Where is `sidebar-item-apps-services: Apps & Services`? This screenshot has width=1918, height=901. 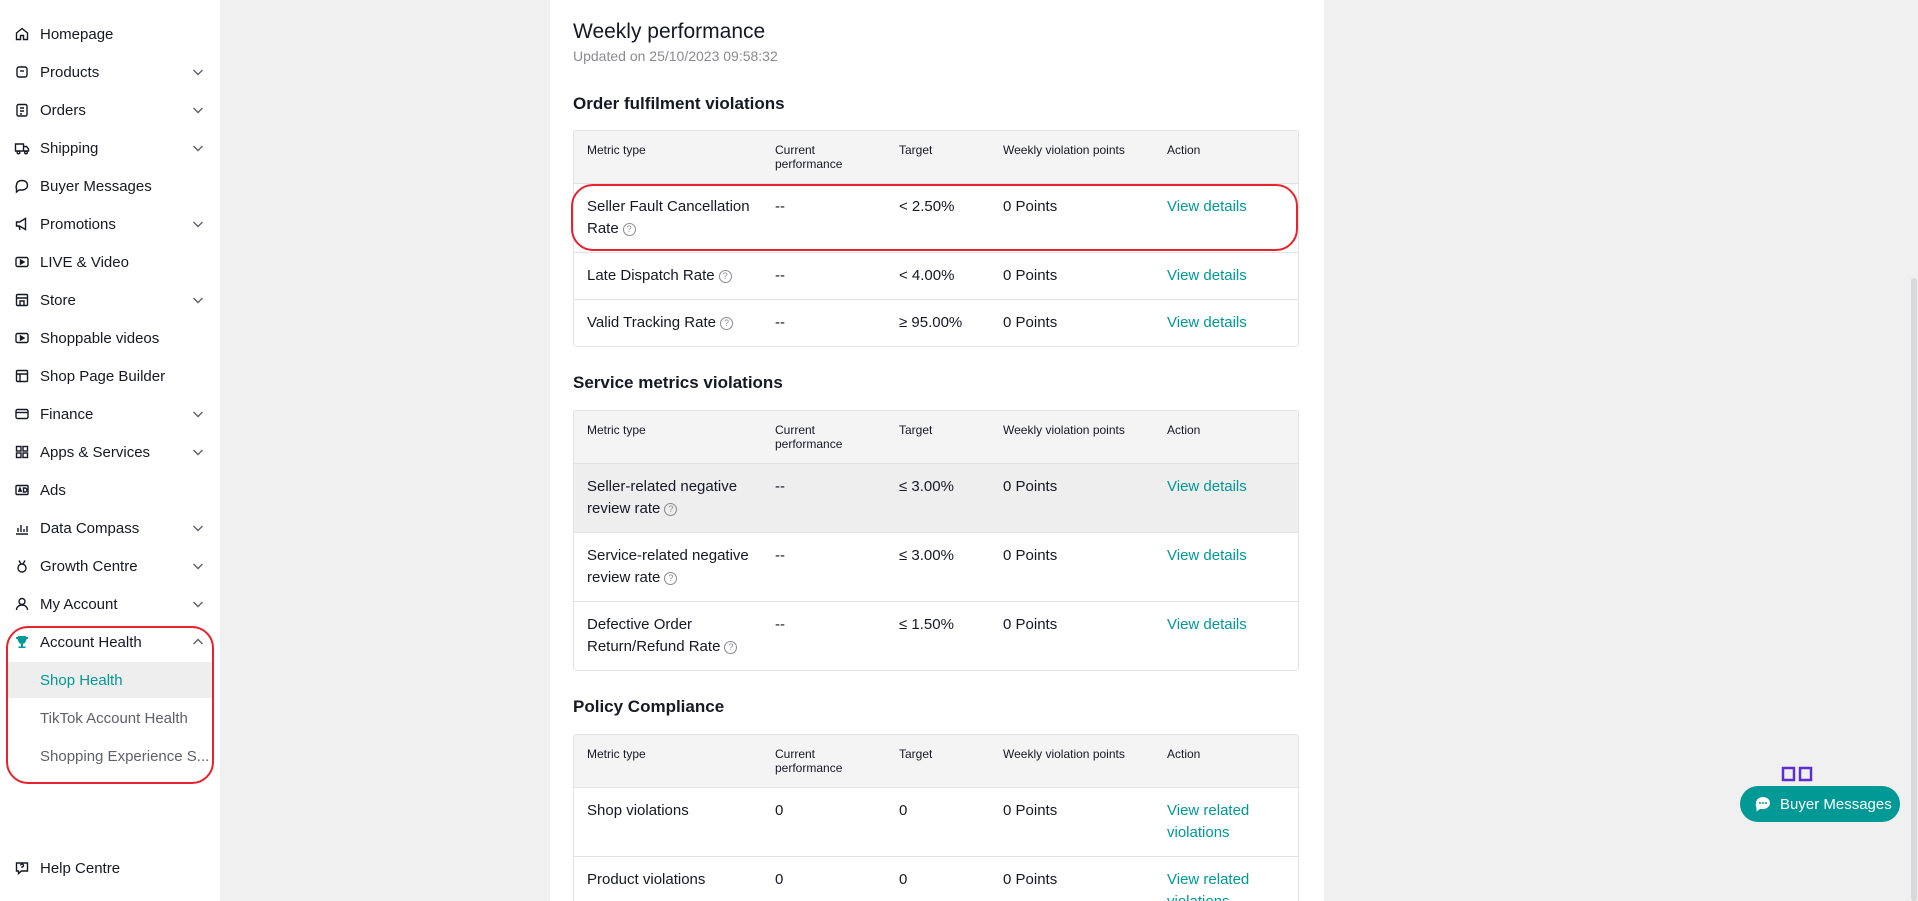 sidebar-item-apps-services: Apps & Services is located at coordinates (110, 452).